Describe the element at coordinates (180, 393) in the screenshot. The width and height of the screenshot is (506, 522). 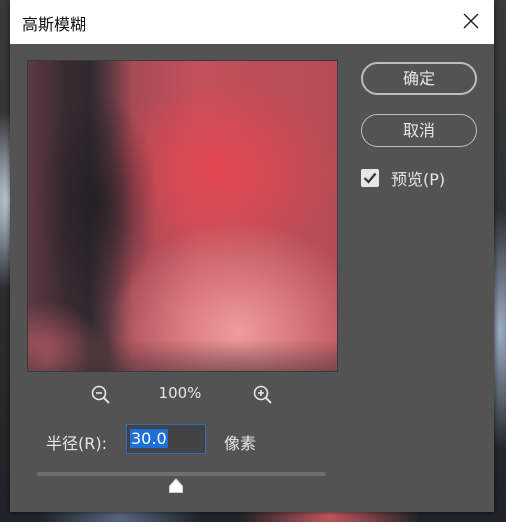
I see `zoom-level: 100%` at that location.